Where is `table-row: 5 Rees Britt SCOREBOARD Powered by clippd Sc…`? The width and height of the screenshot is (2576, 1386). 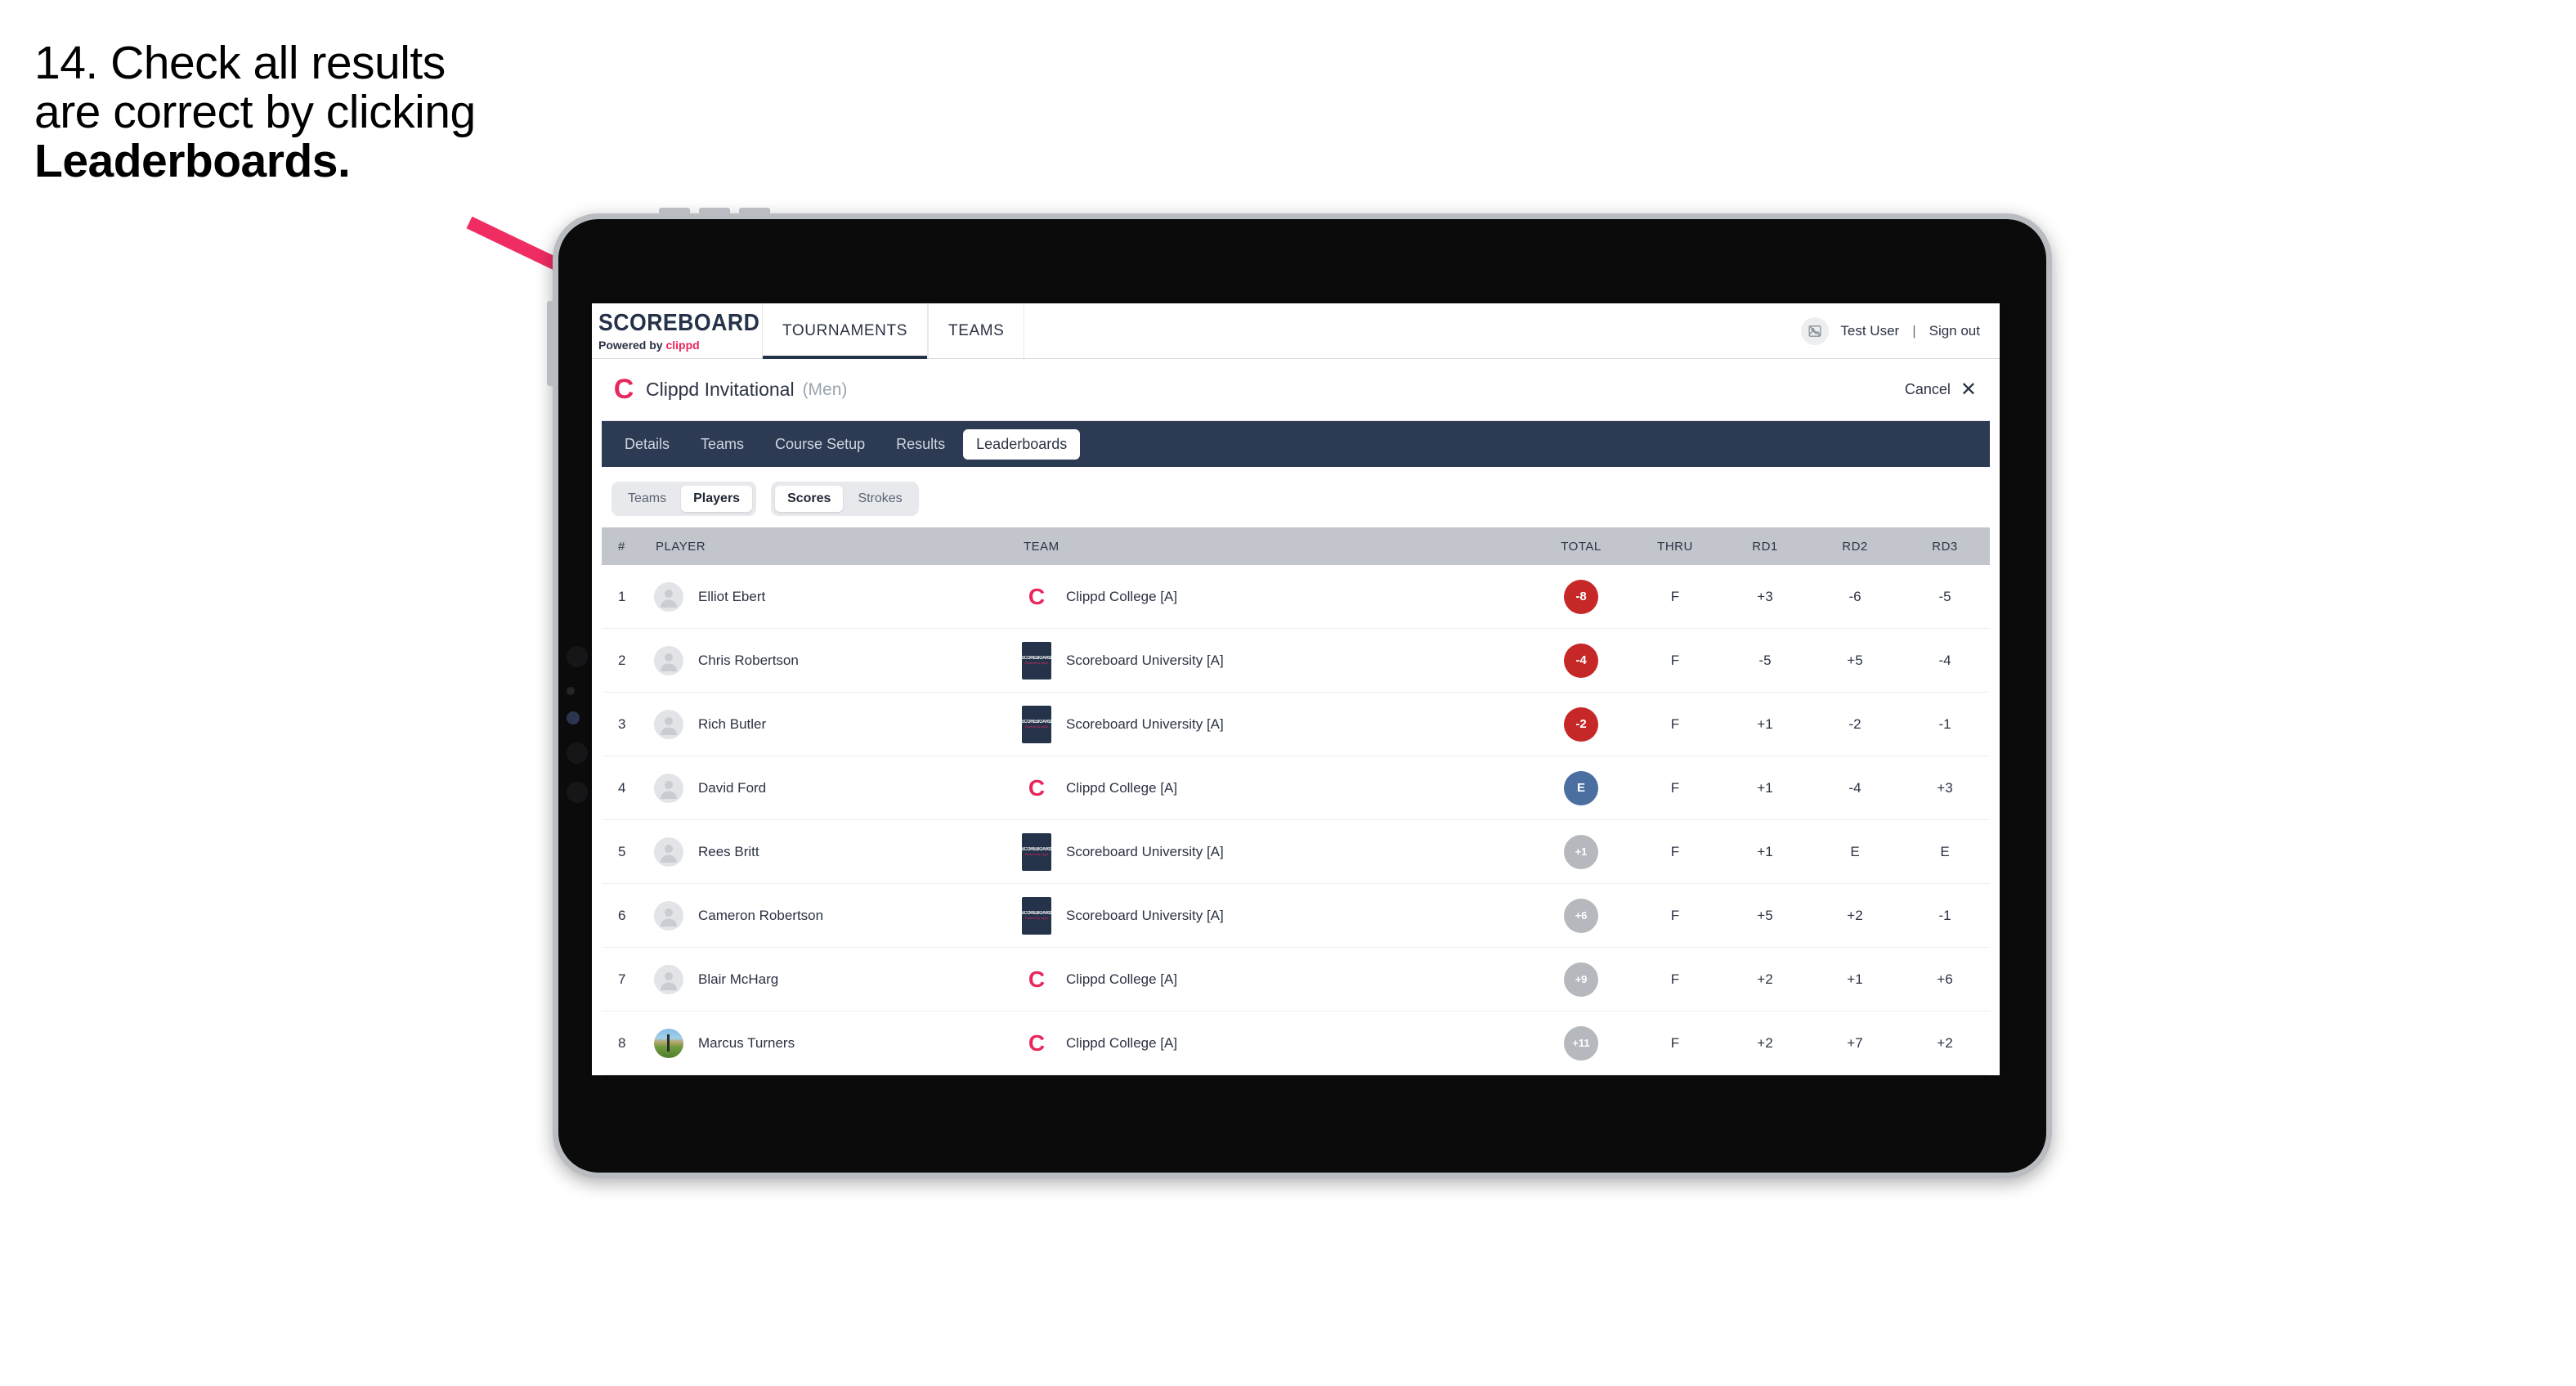
table-row: 5 Rees Britt SCOREBOARD Powered by clippd Sc… is located at coordinates (1296, 852).